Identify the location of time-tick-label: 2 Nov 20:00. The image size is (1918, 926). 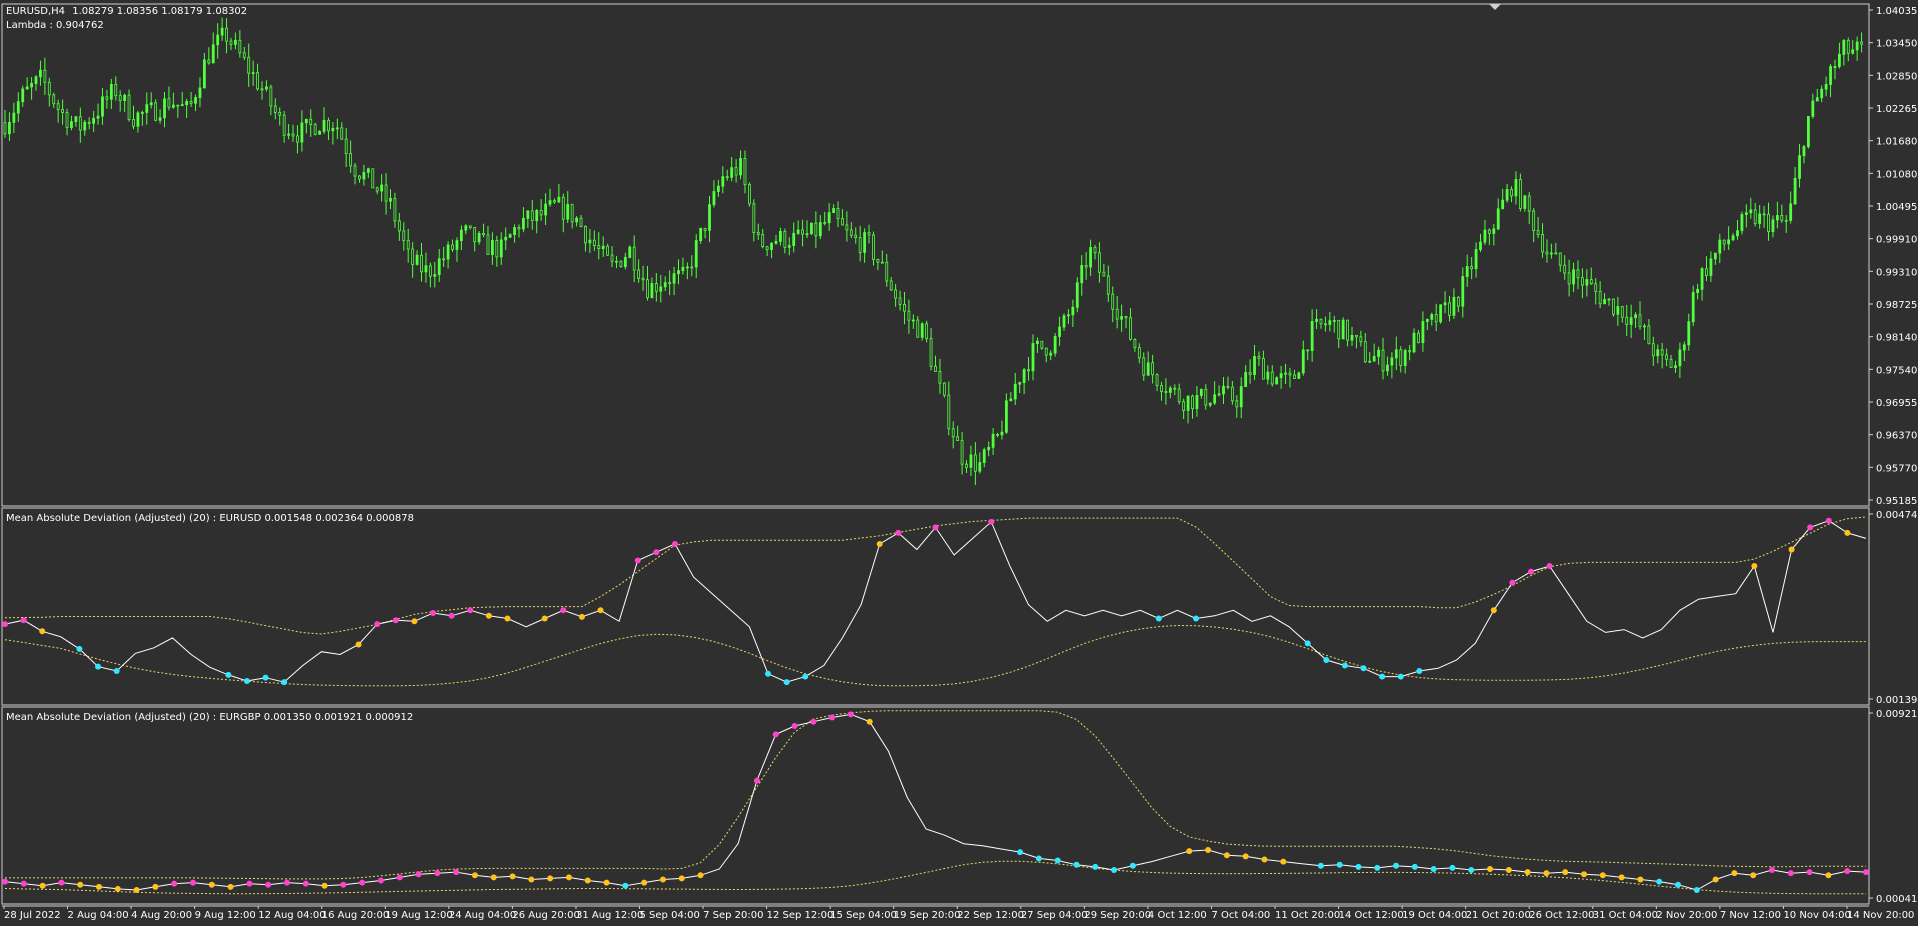
(1686, 915).